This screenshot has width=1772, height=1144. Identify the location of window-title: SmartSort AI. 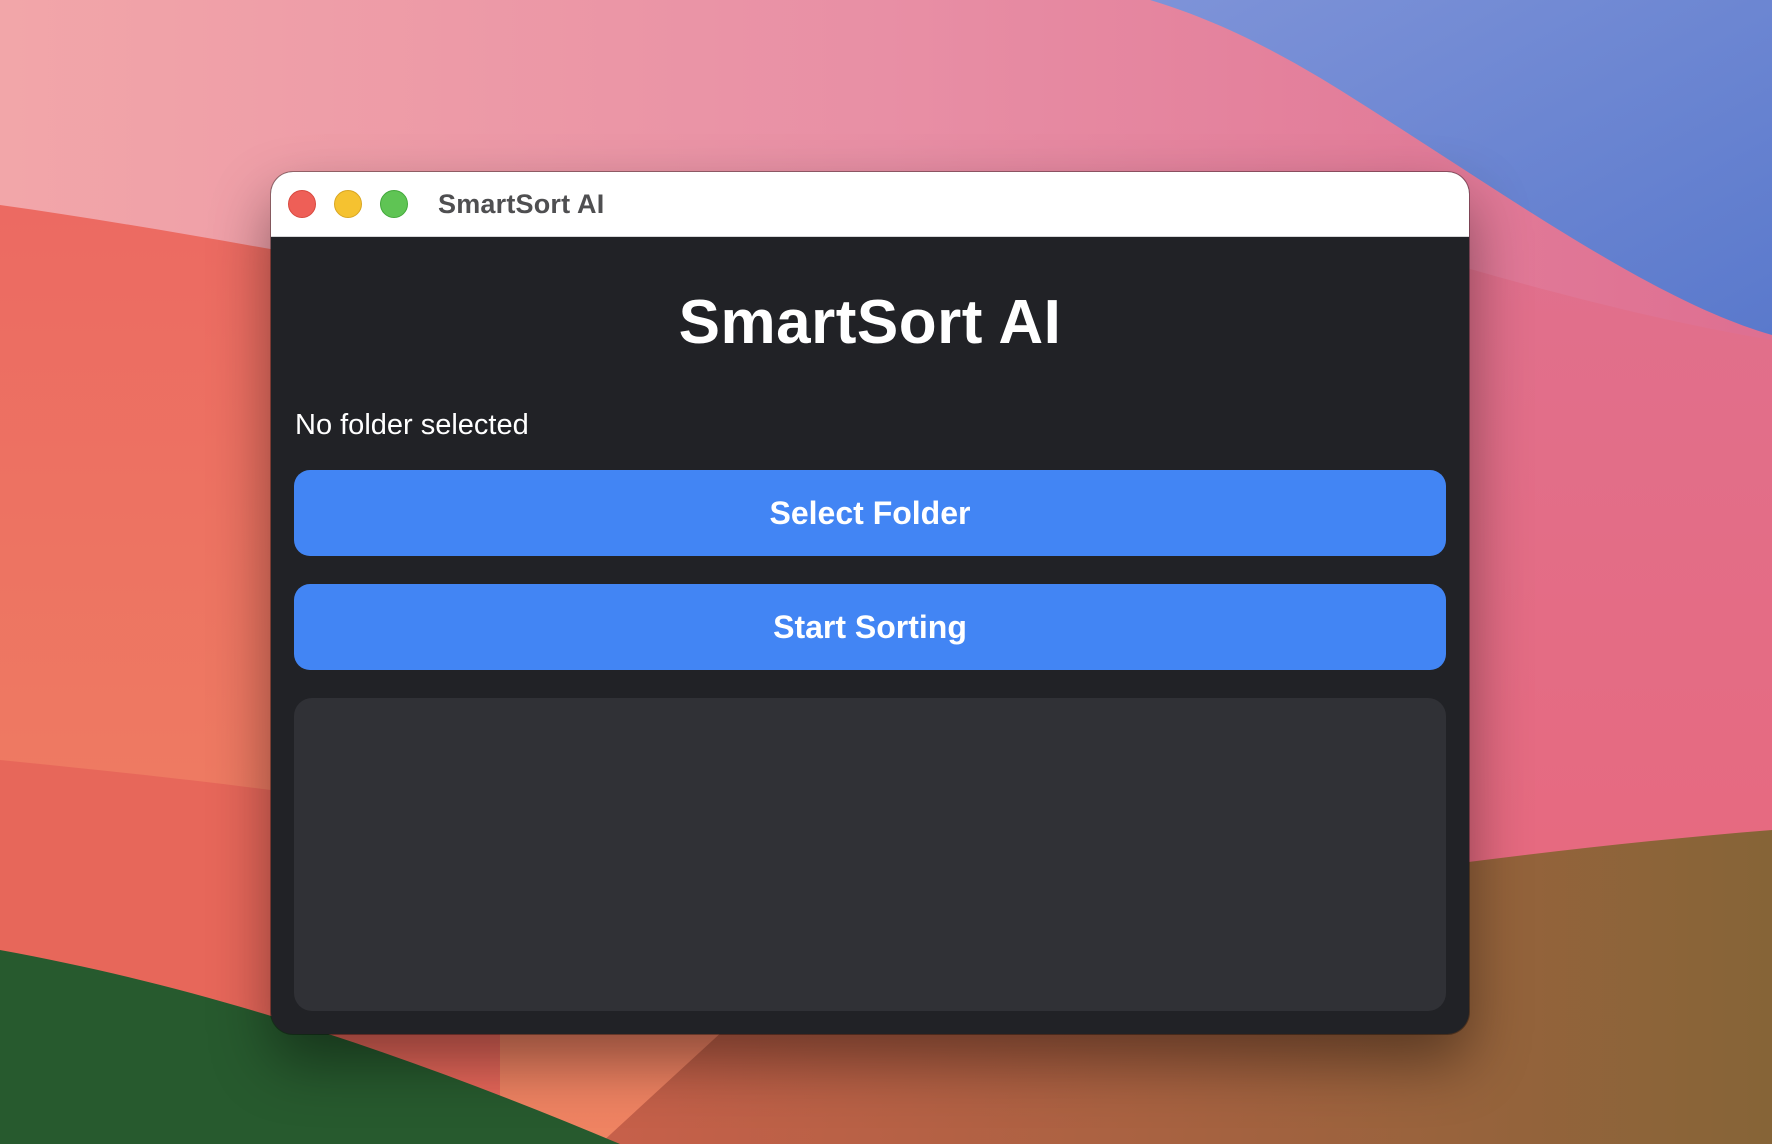
(521, 204).